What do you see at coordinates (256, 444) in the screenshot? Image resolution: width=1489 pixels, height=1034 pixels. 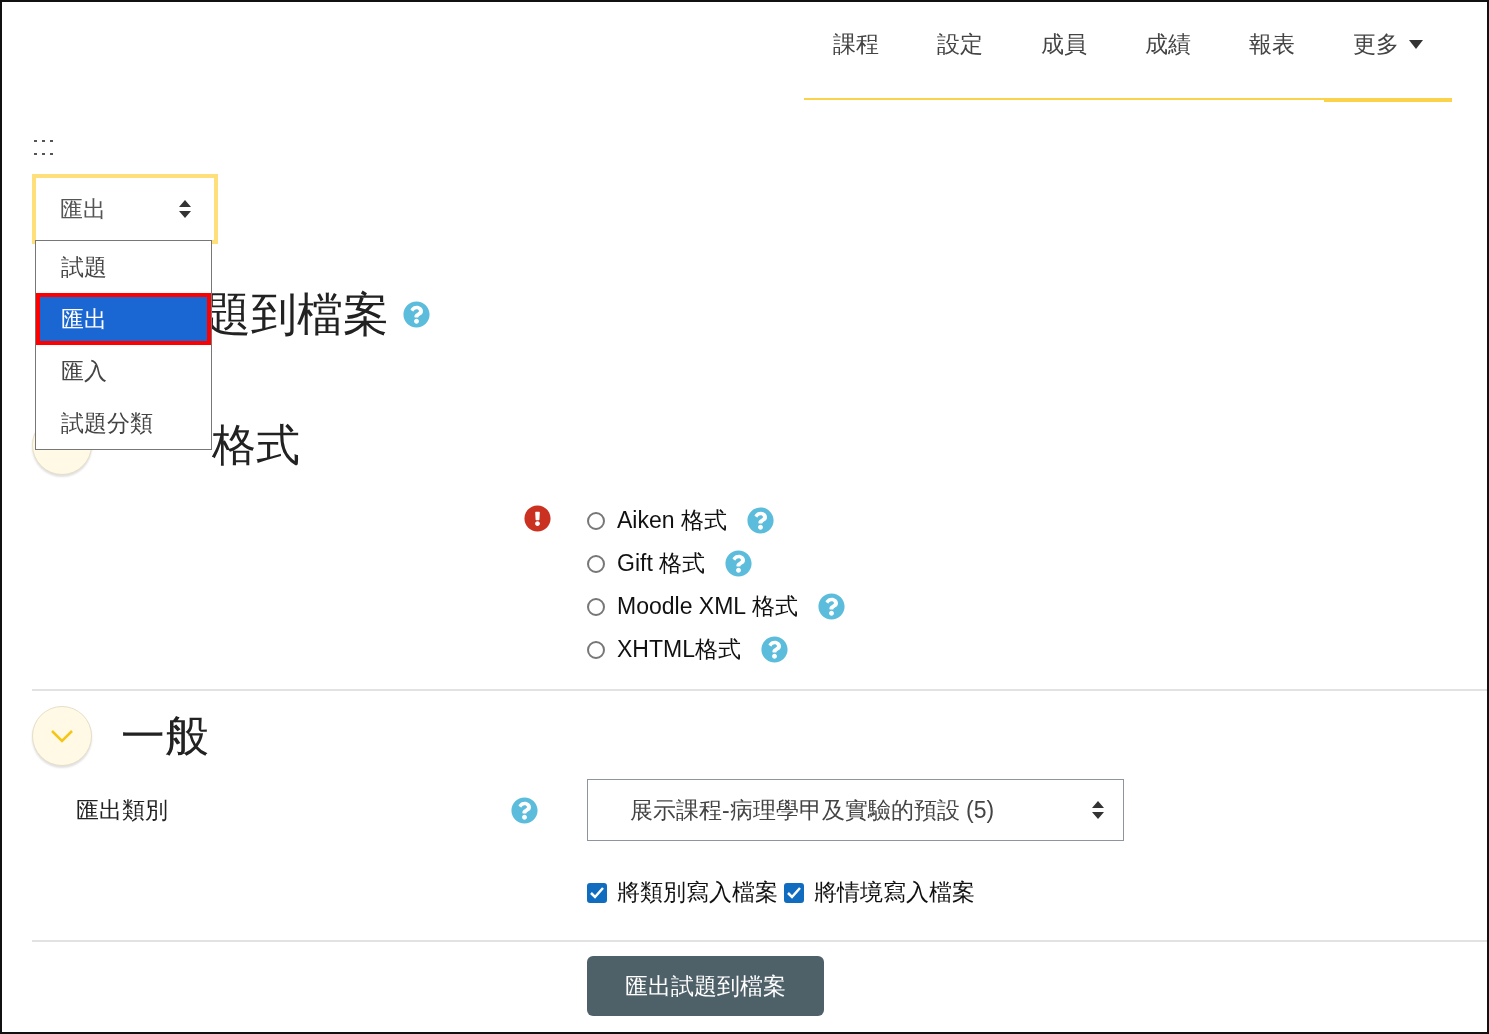 I see `section-heading: 格式` at bounding box center [256, 444].